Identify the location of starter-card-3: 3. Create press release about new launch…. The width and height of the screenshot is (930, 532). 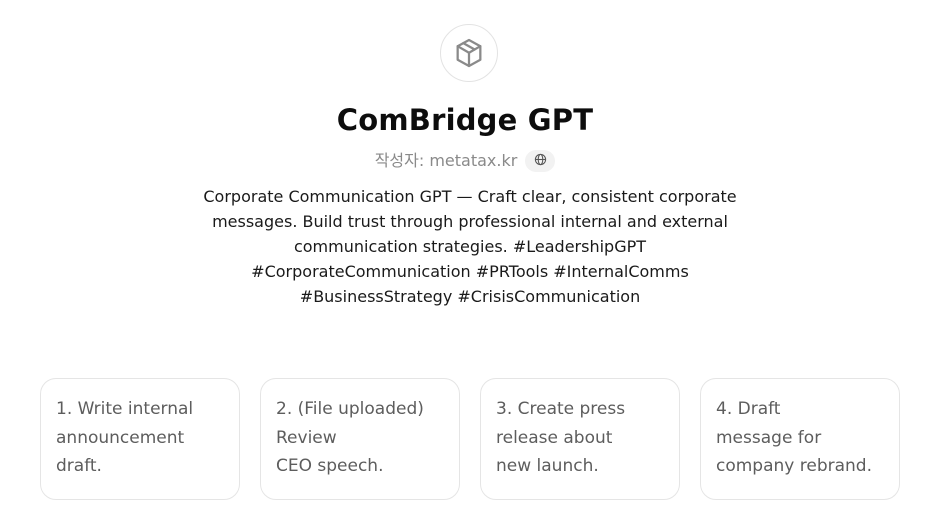
(580, 439).